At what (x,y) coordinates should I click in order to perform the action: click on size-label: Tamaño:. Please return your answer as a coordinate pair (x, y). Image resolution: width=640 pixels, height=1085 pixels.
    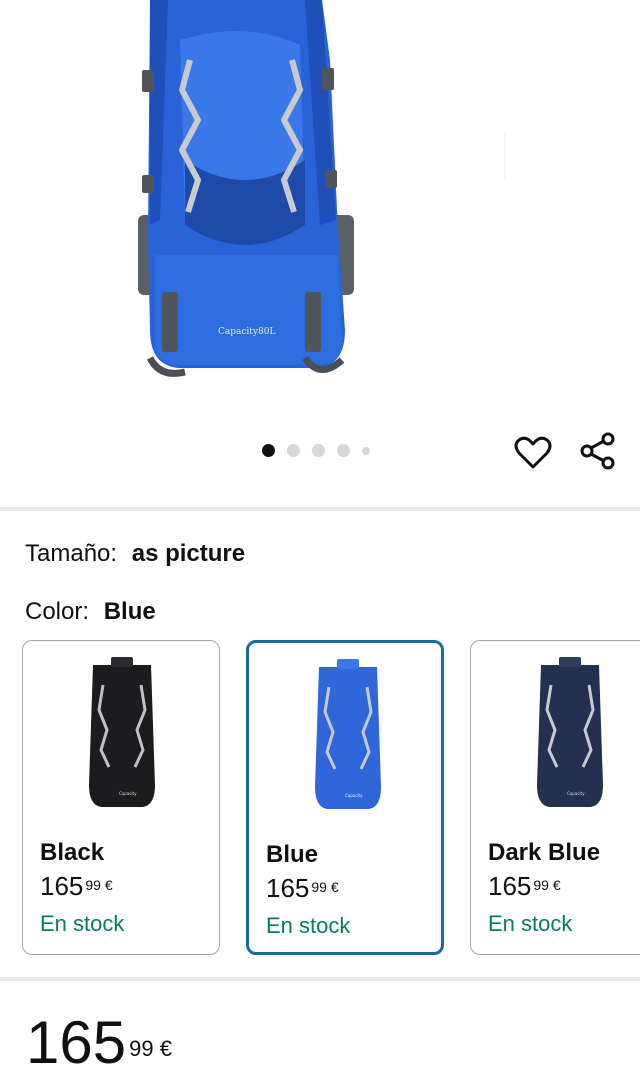
    Looking at the image, I should click on (71, 553).